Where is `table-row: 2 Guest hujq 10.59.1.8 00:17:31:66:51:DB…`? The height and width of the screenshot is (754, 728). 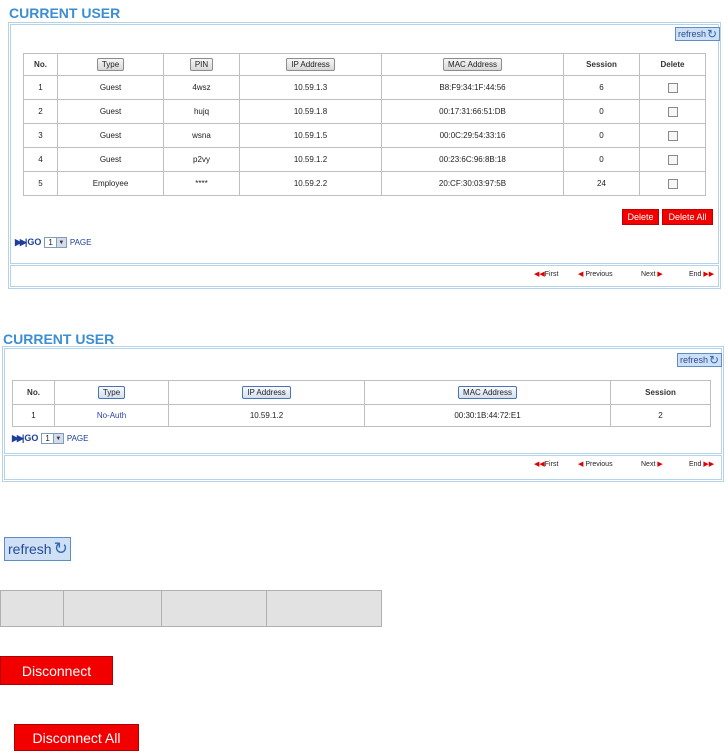
table-row: 2 Guest hujq 10.59.1.8 00:17:31:66:51:DB… is located at coordinates (364, 111).